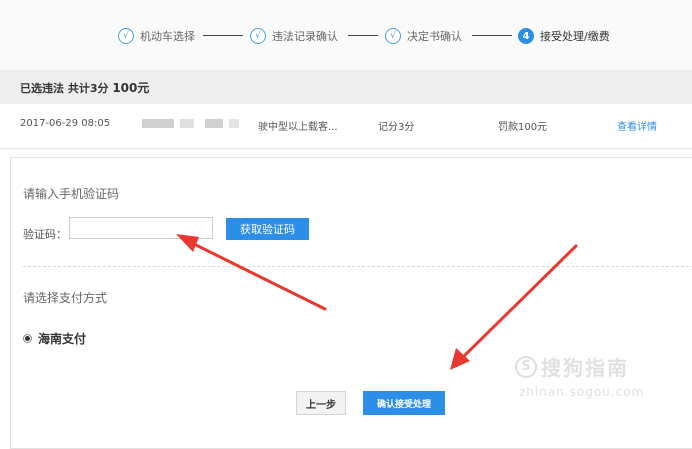 The width and height of the screenshot is (692, 449). Describe the element at coordinates (45, 234) in the screenshot. I see `code-label: 验证码：` at that location.